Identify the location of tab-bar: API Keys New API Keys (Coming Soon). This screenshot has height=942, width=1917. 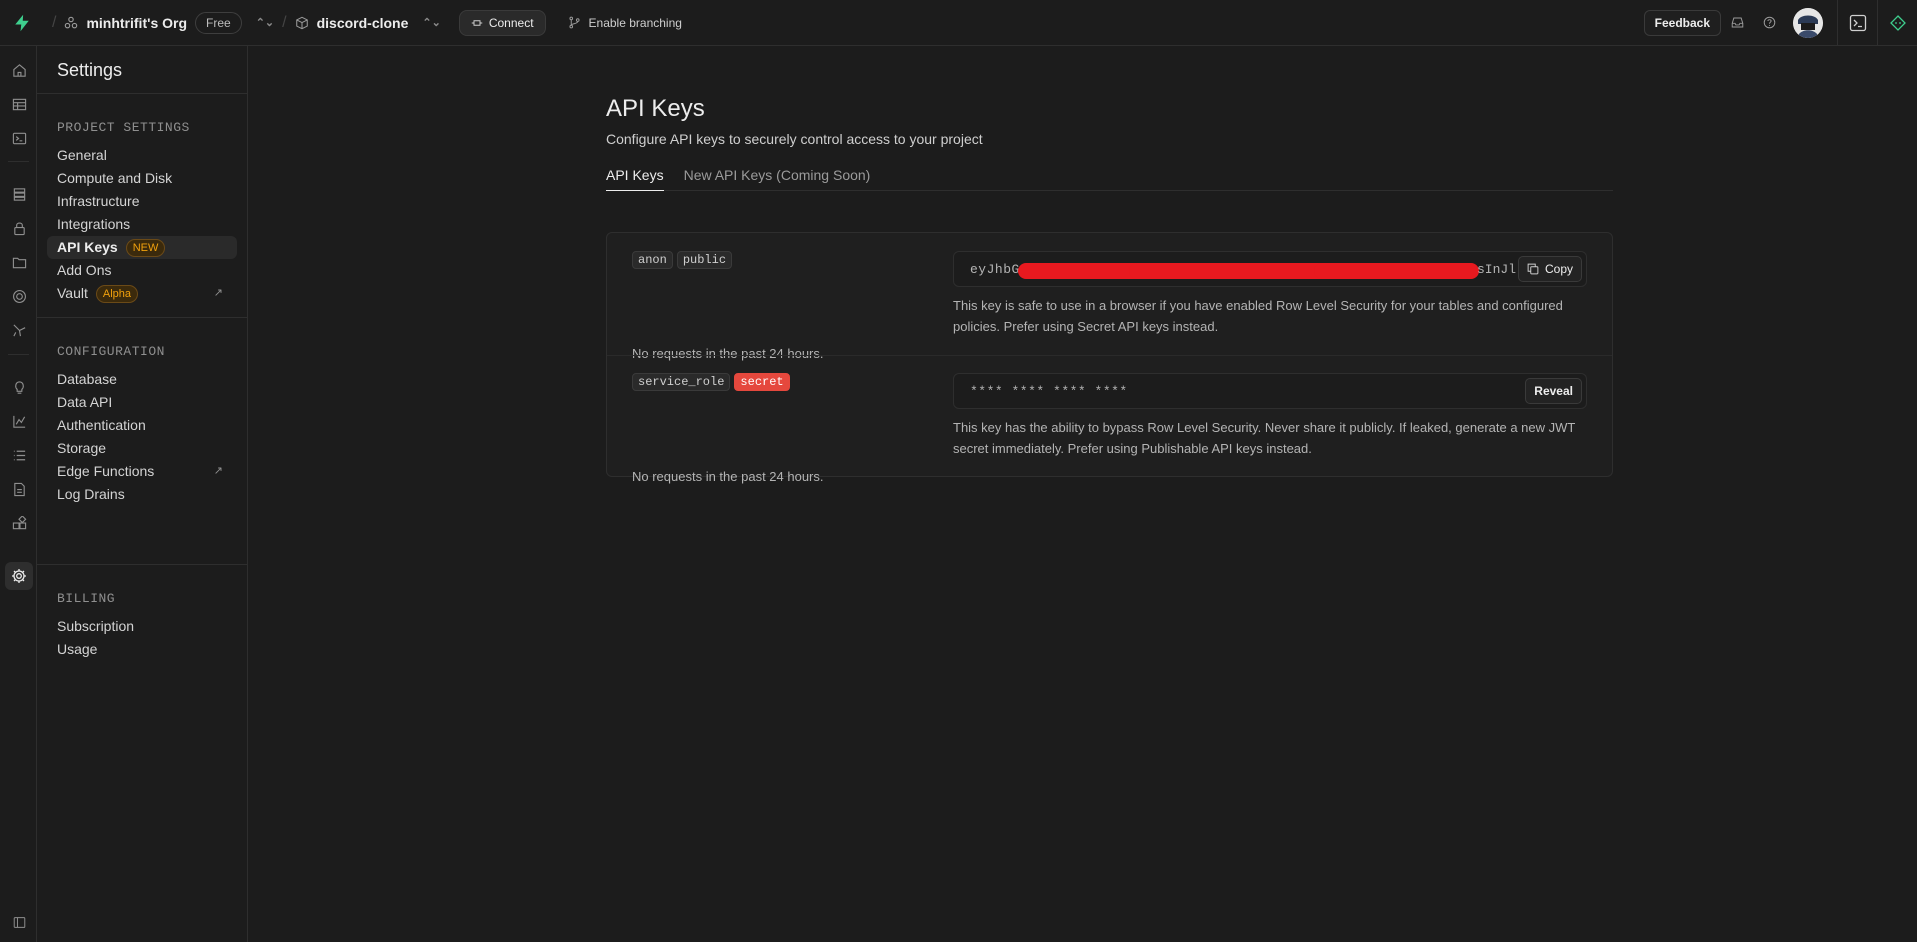
(1109, 172).